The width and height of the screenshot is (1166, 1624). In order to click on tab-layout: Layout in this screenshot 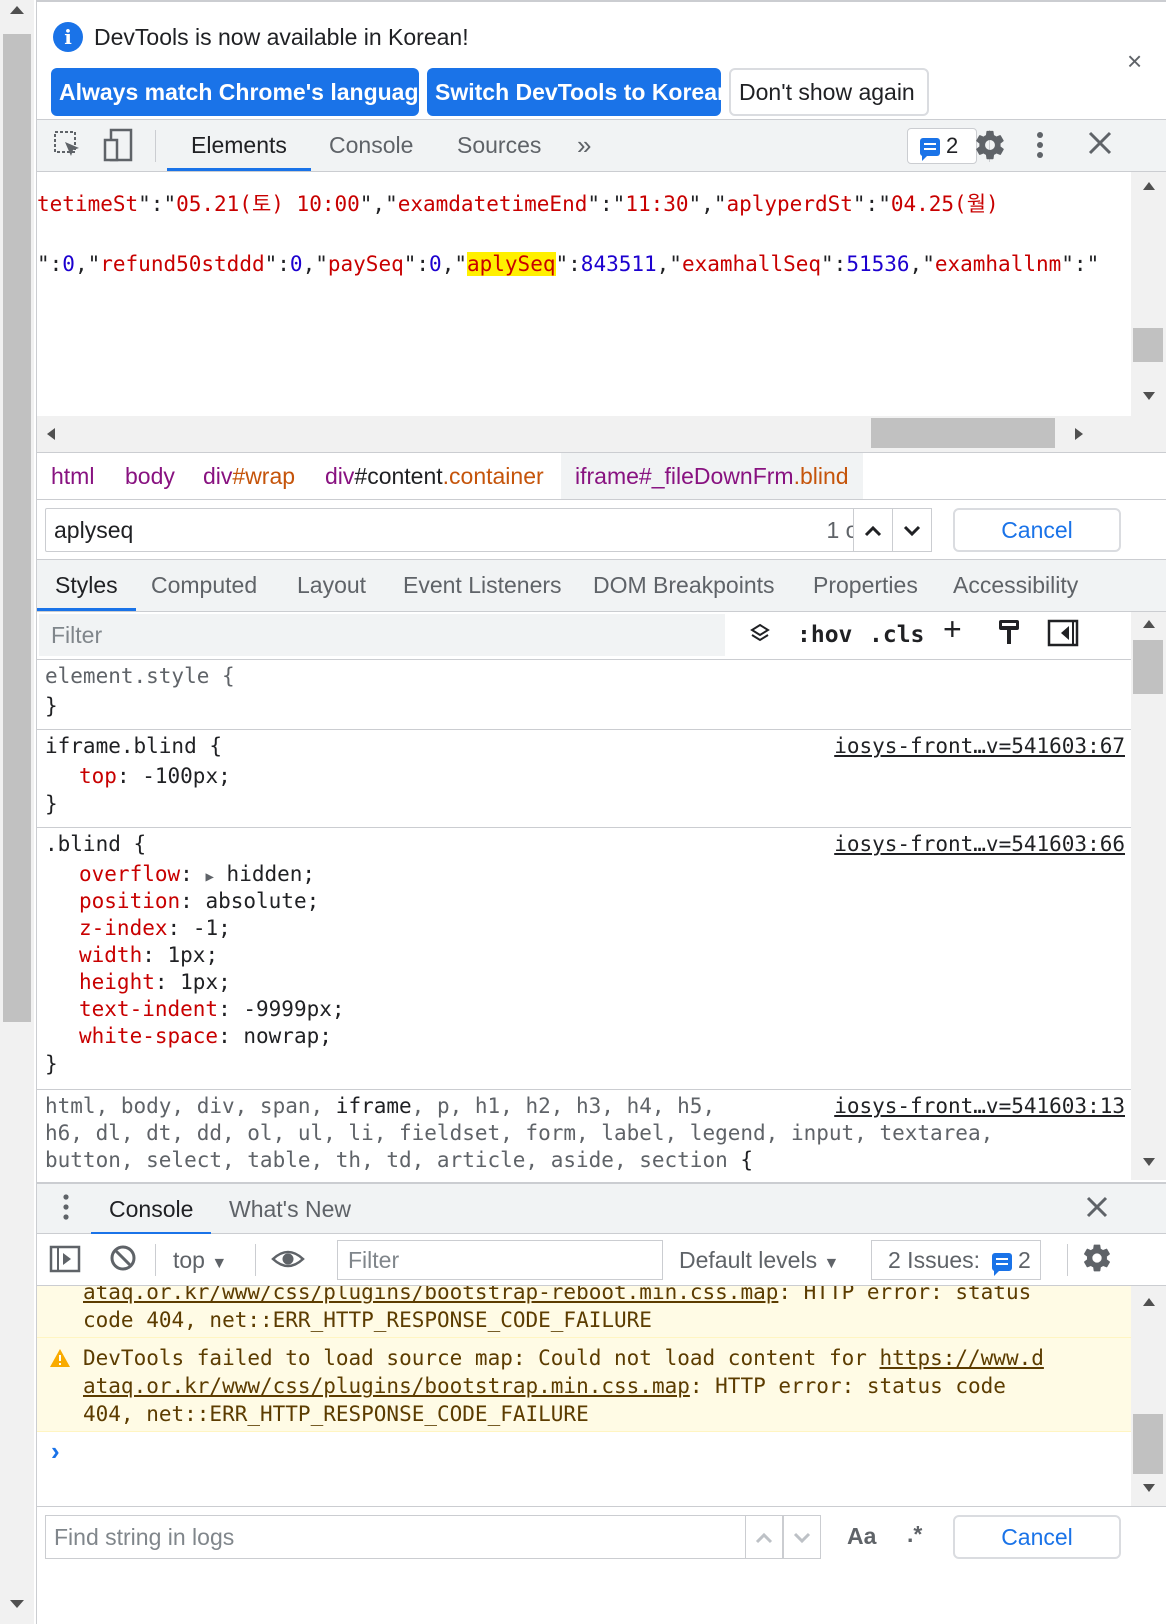, I will do `click(331, 585)`.